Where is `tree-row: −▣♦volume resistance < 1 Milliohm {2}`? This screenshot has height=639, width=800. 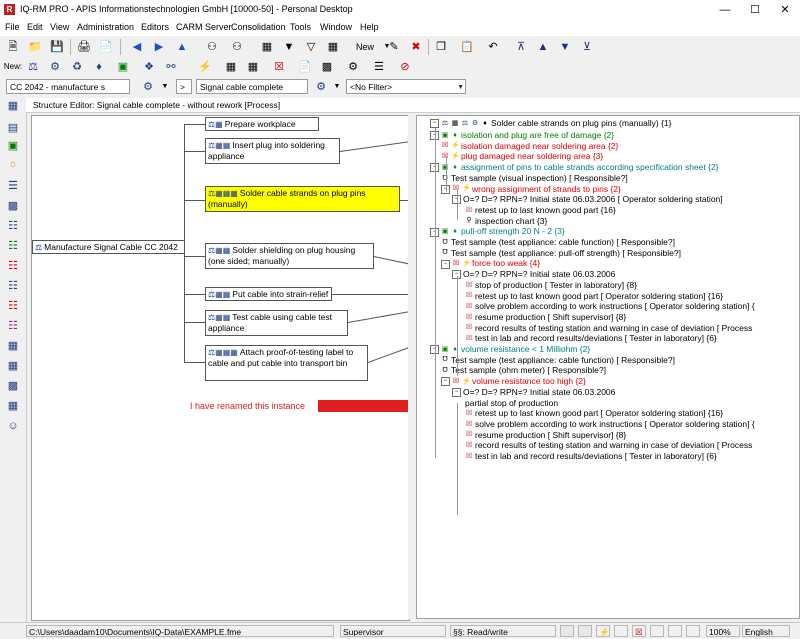 tree-row: −▣♦volume resistance < 1 Milliohm {2} is located at coordinates (510, 349).